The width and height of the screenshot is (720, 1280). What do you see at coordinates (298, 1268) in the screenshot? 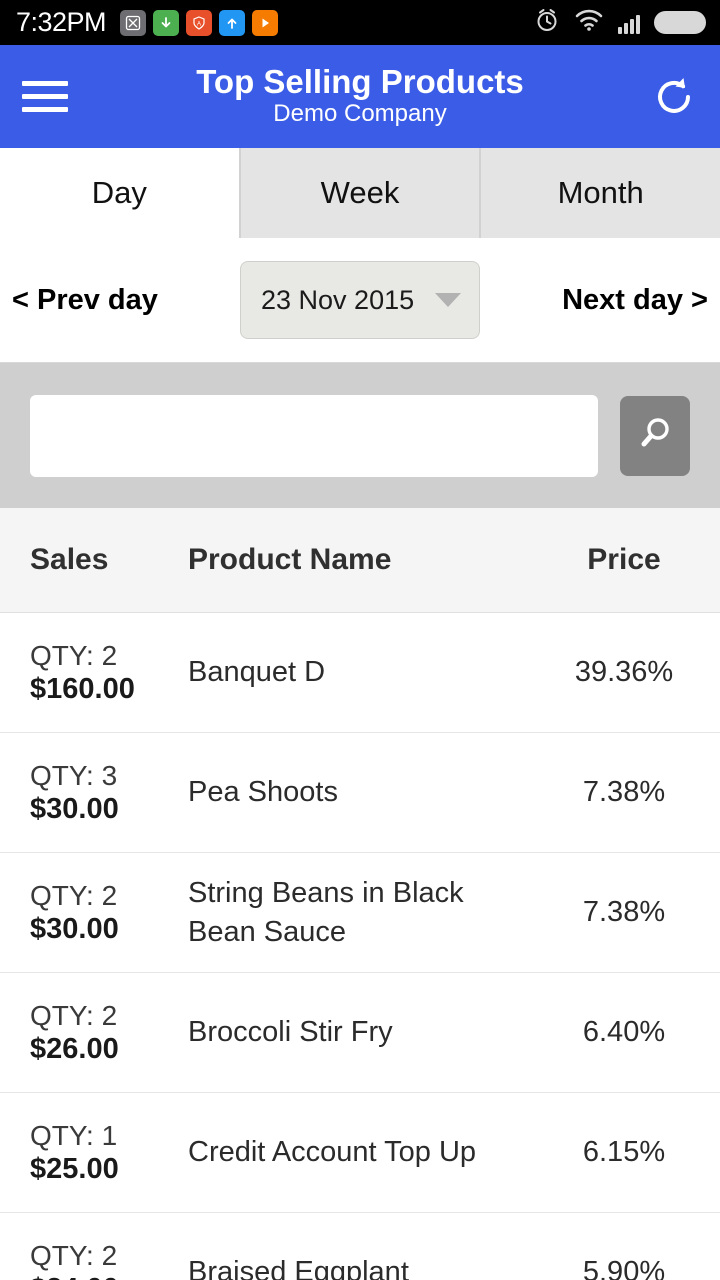
I see `row-product-name: Braised Eggplant` at bounding box center [298, 1268].